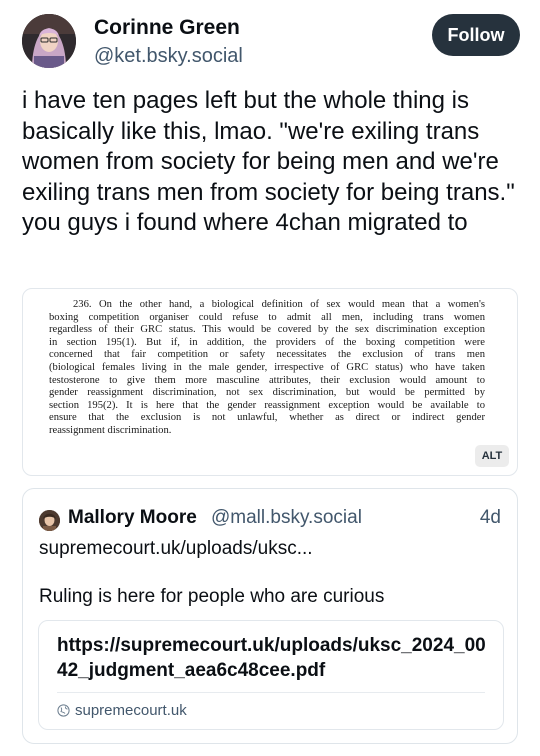 Image resolution: width=540 pixels, height=756 pixels. What do you see at coordinates (110, 430) in the screenshot?
I see `document-line: reassignment discrimination.` at bounding box center [110, 430].